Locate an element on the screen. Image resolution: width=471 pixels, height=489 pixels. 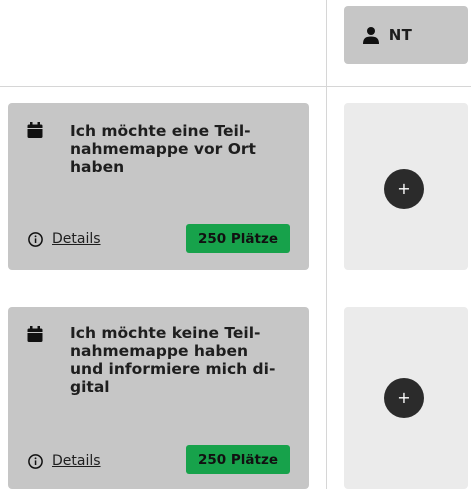
user-chip: NT is located at coordinates (406, 35).